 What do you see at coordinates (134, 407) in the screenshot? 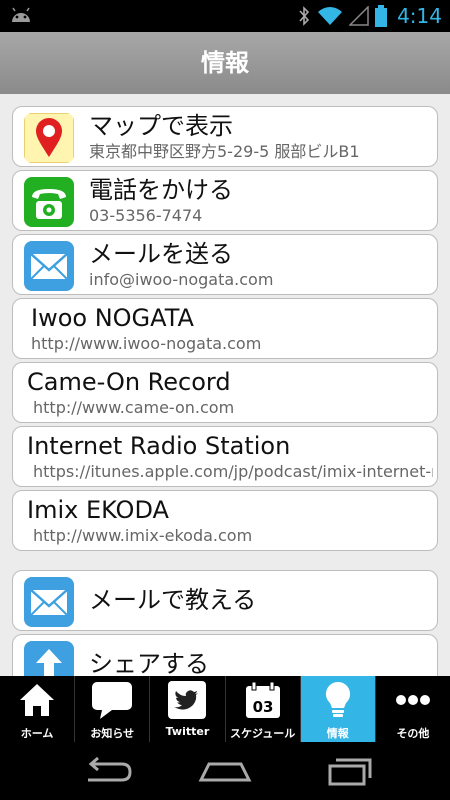
I see `item-subtitle: http://www.came-on.com` at bounding box center [134, 407].